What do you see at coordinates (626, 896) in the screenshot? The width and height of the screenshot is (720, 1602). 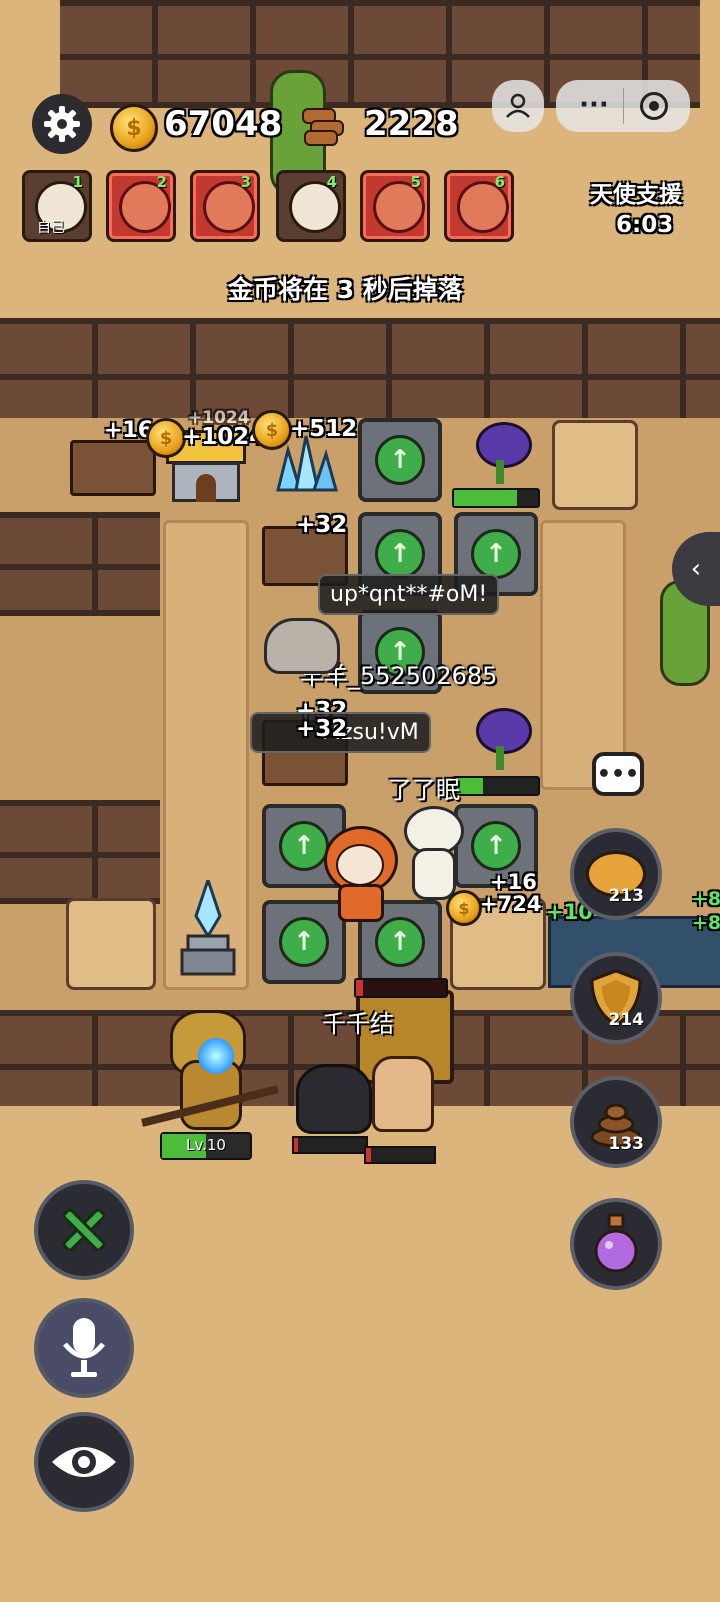 I see `piggy-bank-count: 213` at bounding box center [626, 896].